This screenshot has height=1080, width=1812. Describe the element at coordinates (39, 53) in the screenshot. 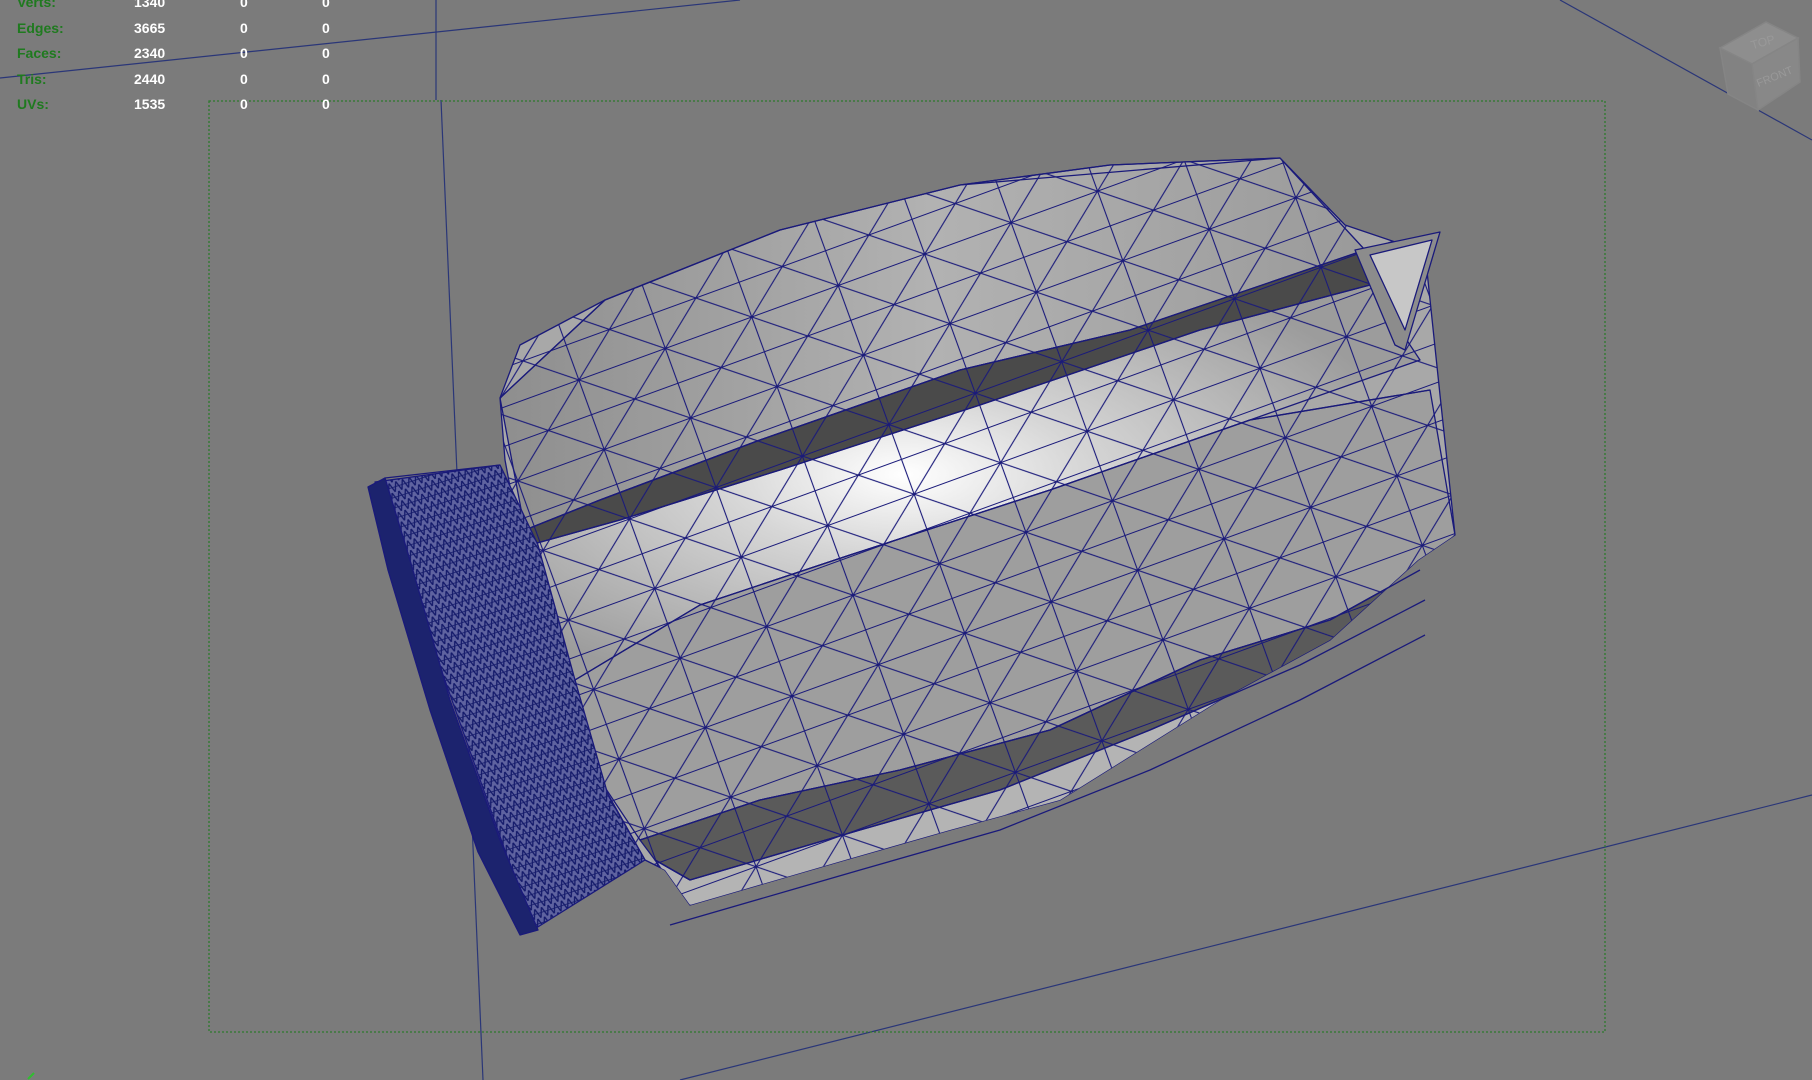

I see `hud-label-faces: Faces:` at that location.